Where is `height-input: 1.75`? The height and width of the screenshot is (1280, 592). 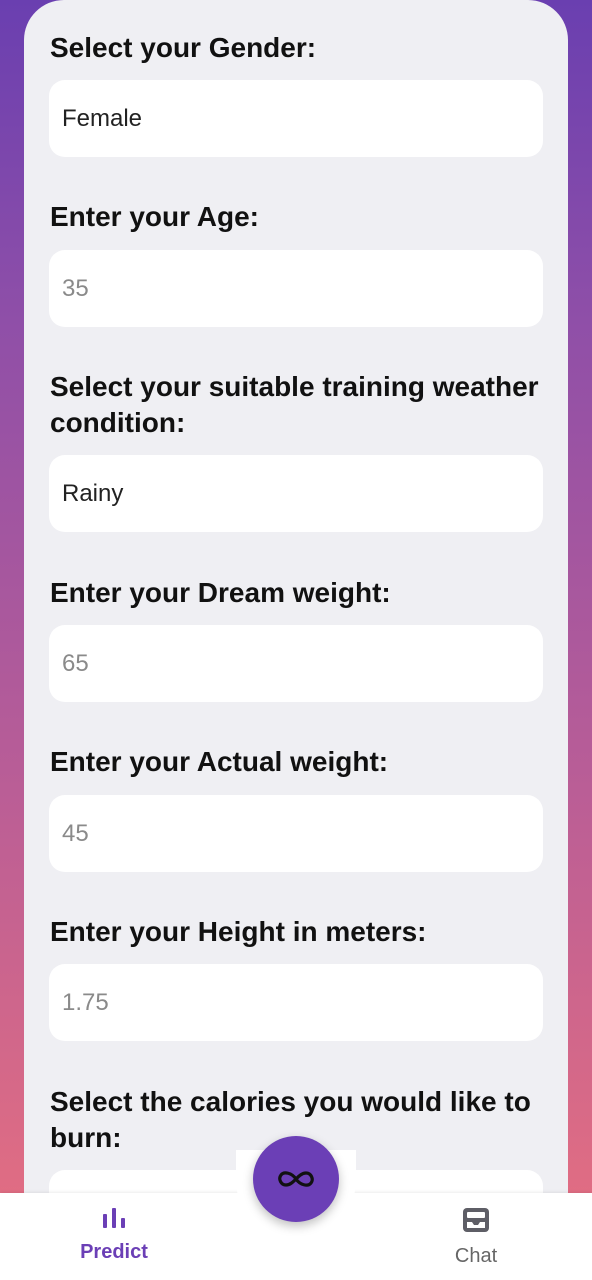
height-input: 1.75 is located at coordinates (296, 1002).